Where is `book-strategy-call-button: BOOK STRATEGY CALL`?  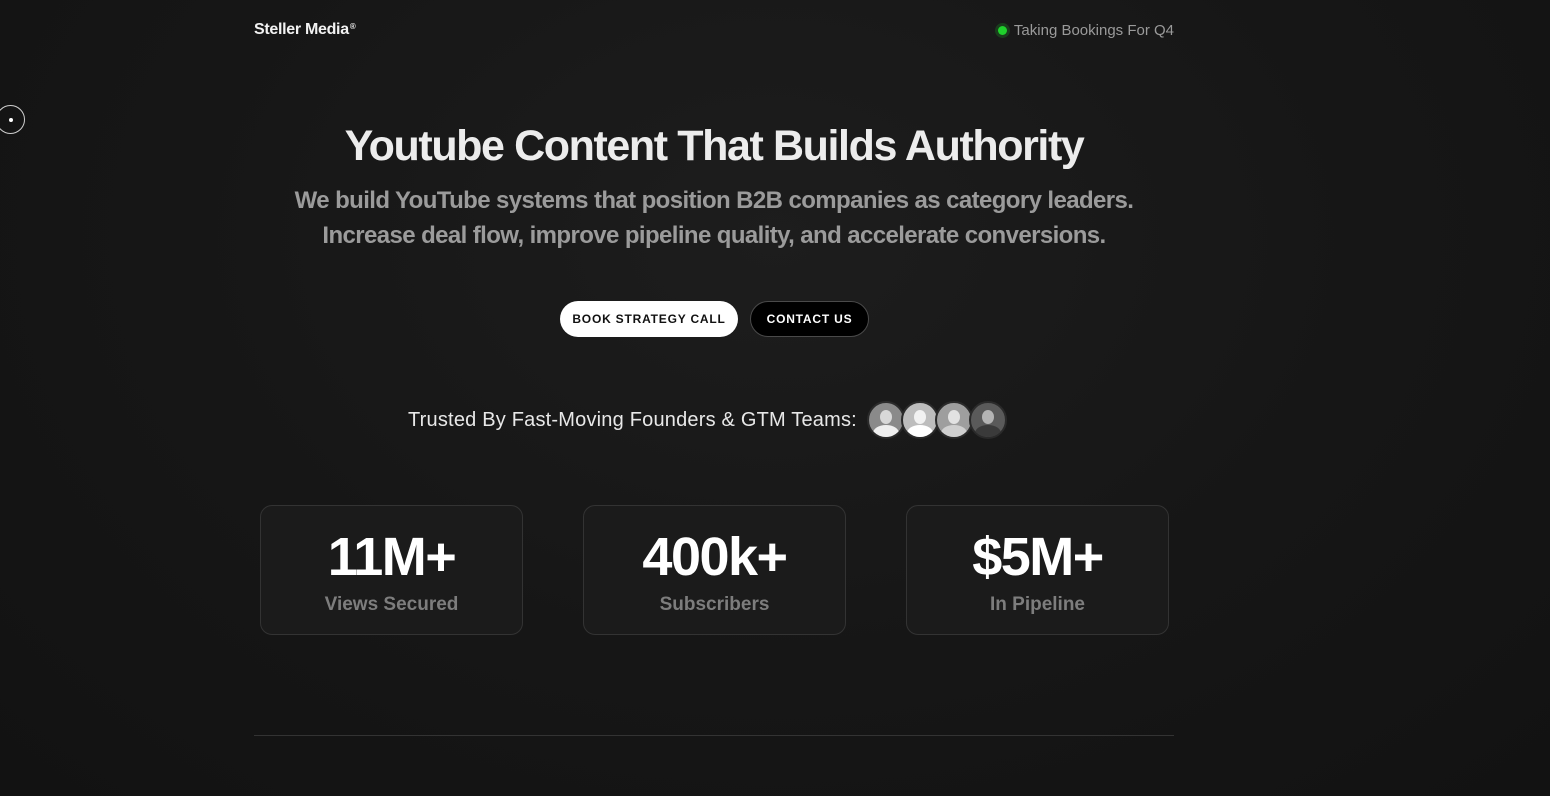 book-strategy-call-button: BOOK STRATEGY CALL is located at coordinates (649, 319).